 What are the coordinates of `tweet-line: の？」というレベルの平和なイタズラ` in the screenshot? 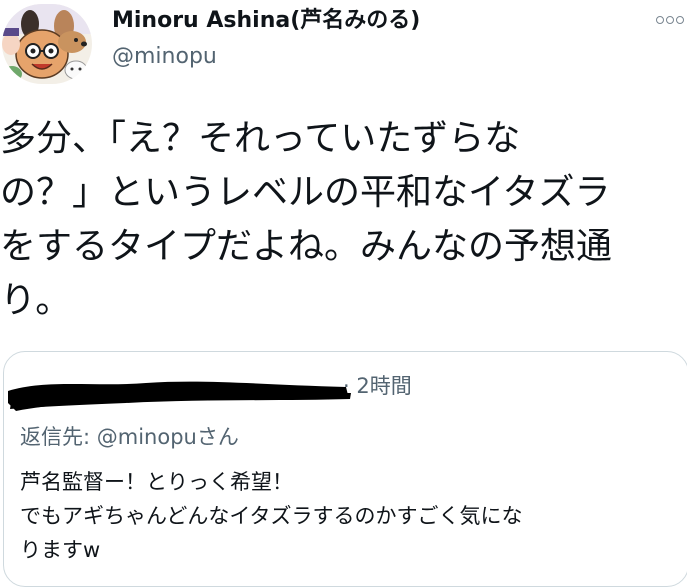 It's located at (305, 192).